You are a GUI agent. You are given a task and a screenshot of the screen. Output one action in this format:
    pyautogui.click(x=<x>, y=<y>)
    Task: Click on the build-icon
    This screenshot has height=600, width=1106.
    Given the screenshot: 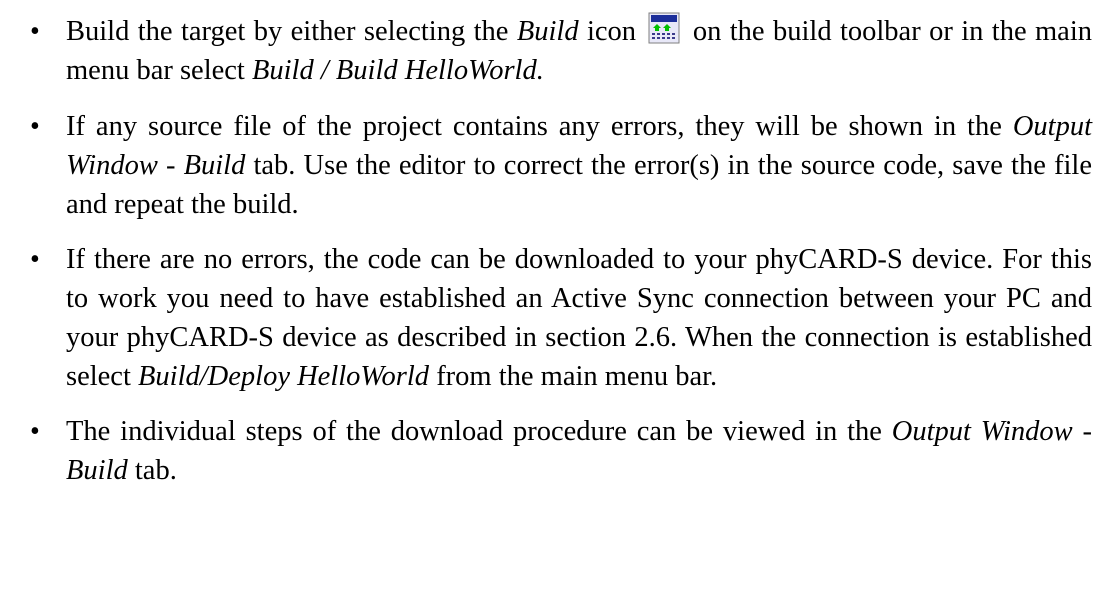 What is the action you would take?
    pyautogui.click(x=664, y=28)
    